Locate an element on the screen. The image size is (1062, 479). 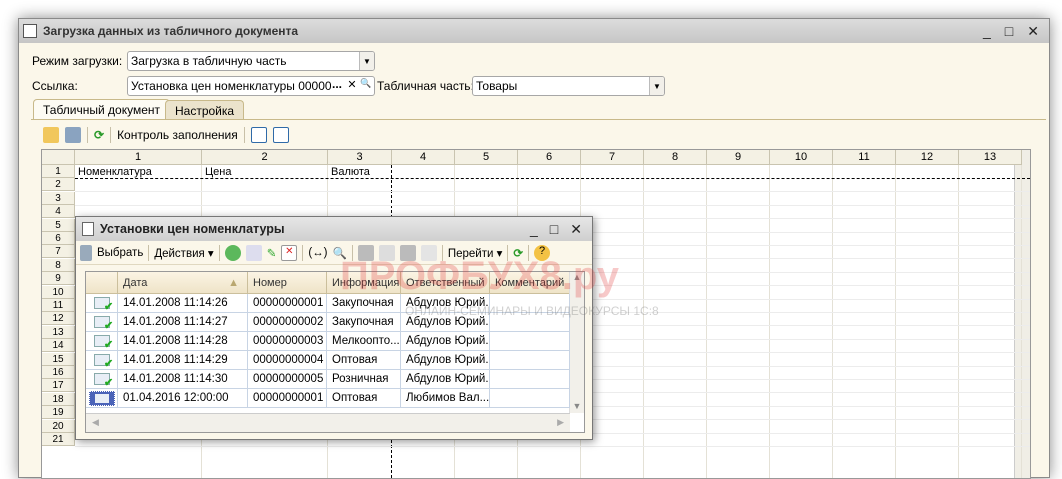
sheet-cell: Цена is located at coordinates (216, 172).